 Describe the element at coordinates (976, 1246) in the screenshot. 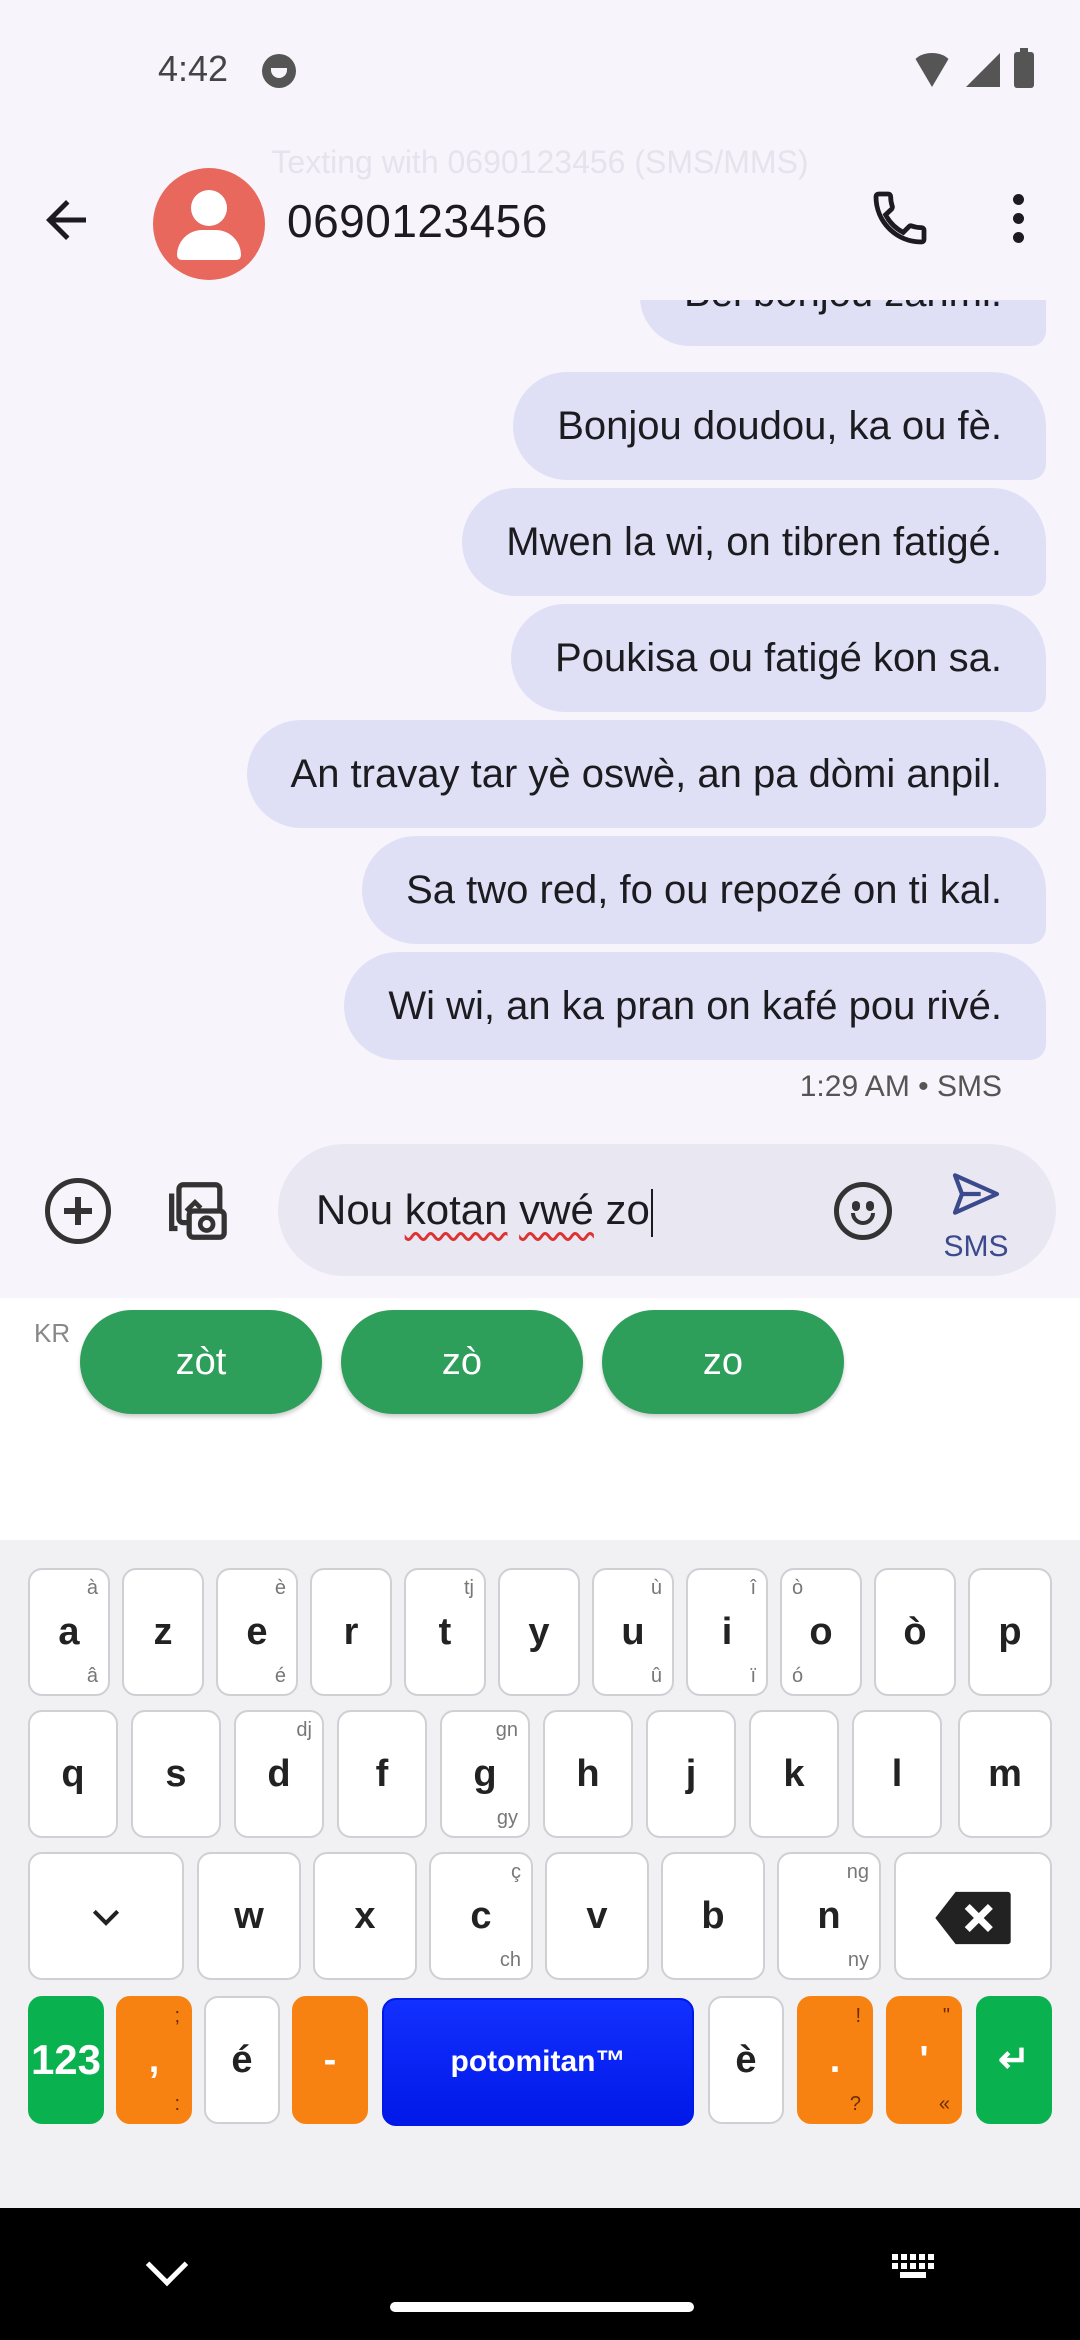

I see `send-type-label: SMS` at that location.